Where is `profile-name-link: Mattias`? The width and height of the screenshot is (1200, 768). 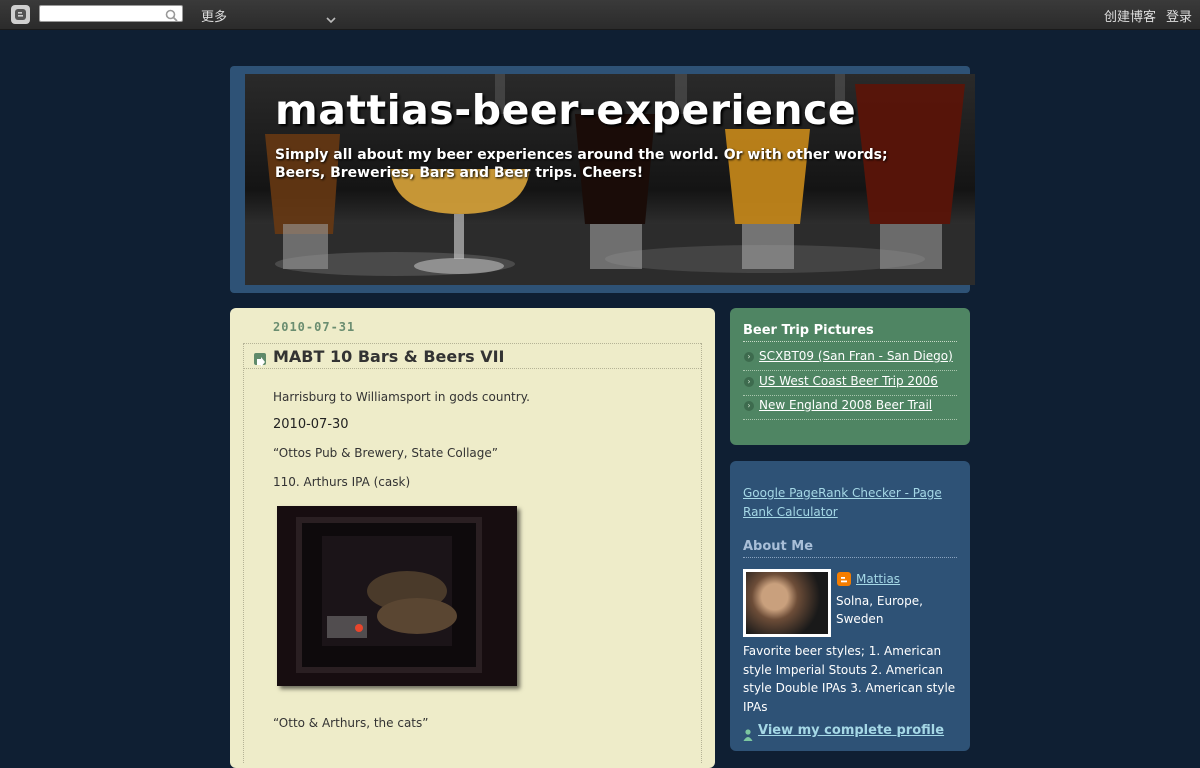
profile-name-link: Mattias is located at coordinates (878, 579).